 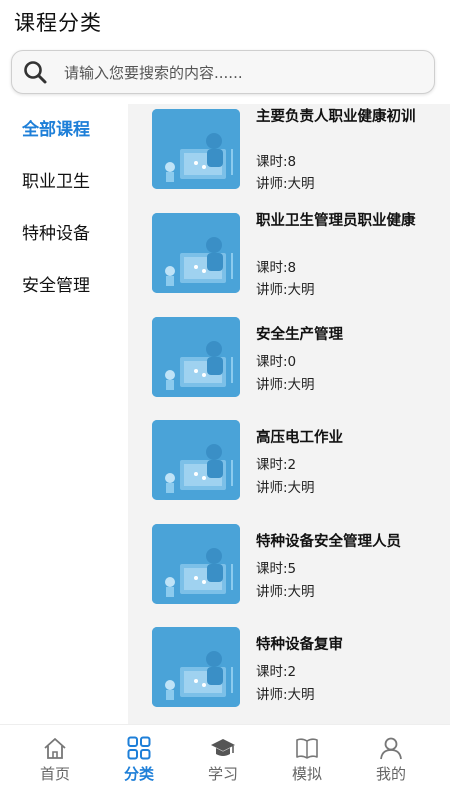 I want to click on search-input, so click(x=244, y=73).